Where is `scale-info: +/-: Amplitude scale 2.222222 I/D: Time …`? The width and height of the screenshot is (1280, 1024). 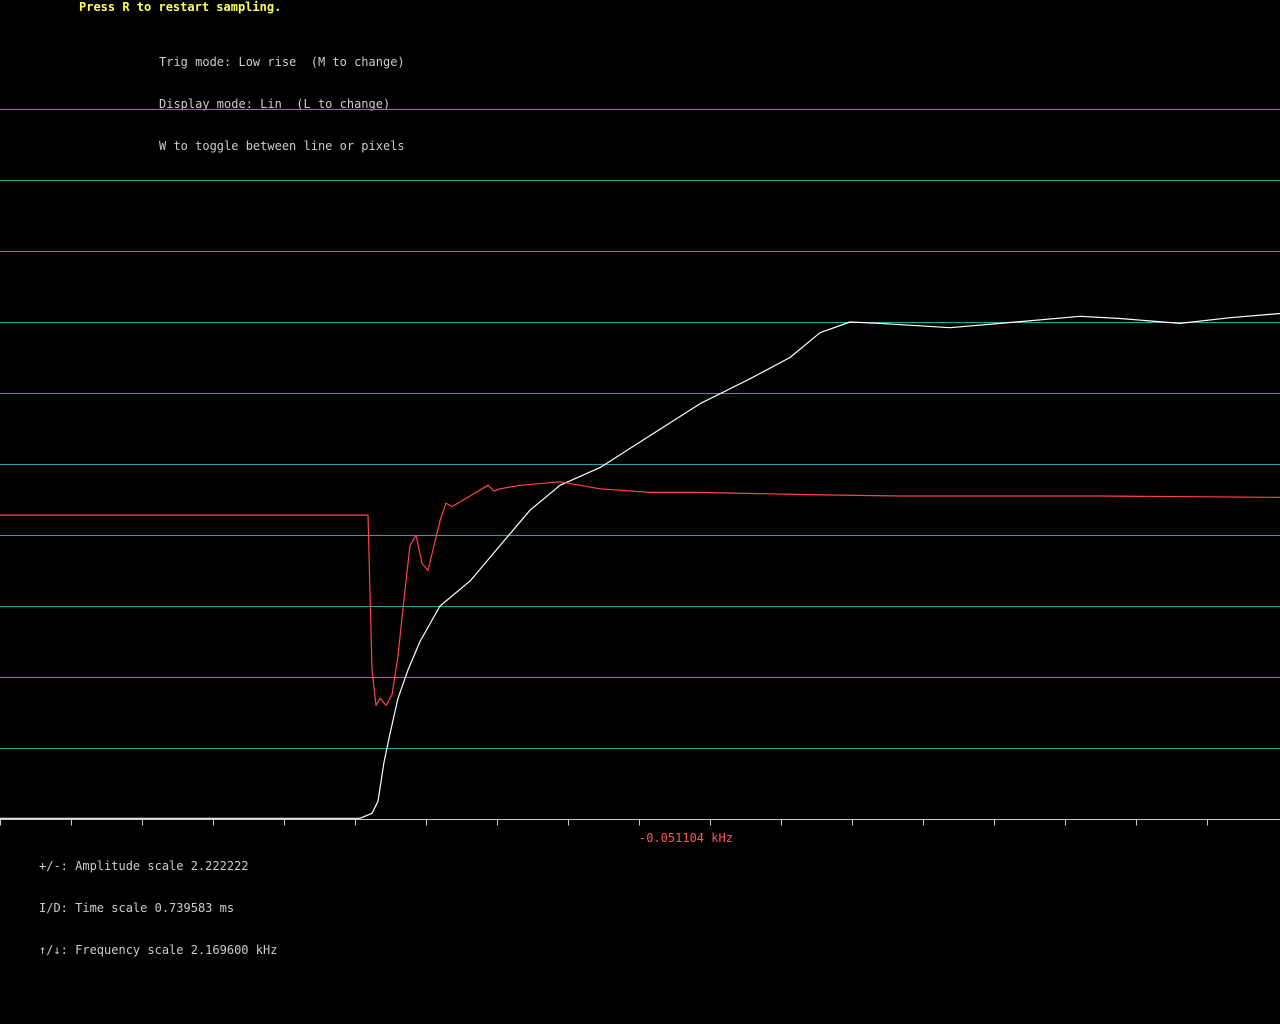 scale-info: +/-: Amplitude scale 2.222222 I/D: Time … is located at coordinates (158, 901).